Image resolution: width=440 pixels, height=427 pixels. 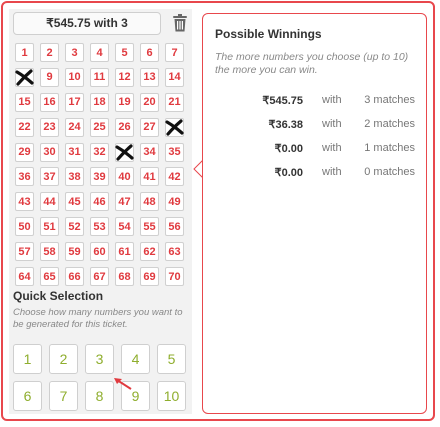 I want to click on number-cell: 52, so click(x=74, y=227).